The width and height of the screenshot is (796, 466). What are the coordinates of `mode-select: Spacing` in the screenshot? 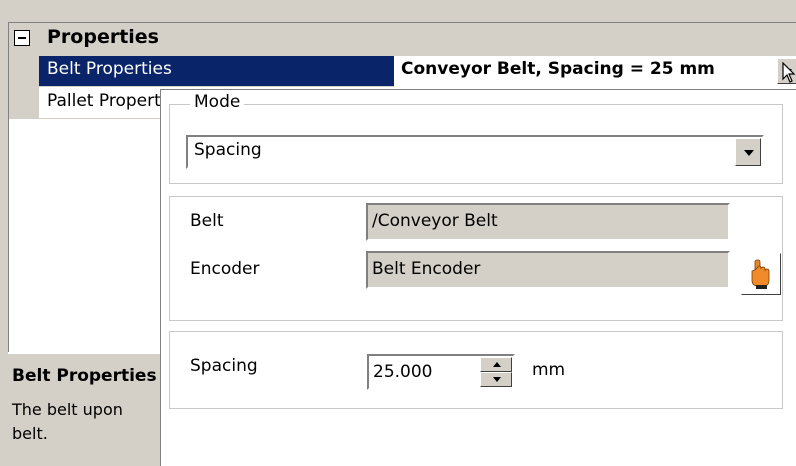 It's located at (475, 152).